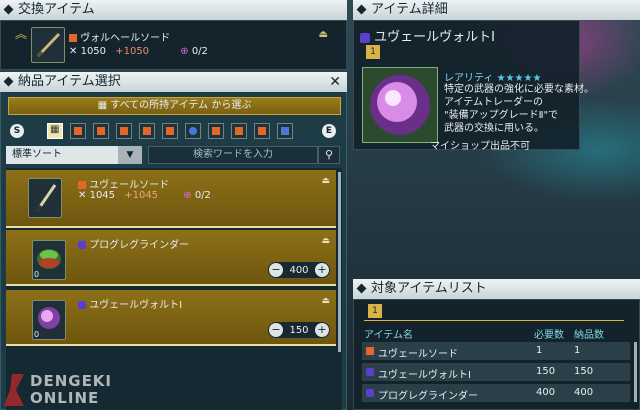 This screenshot has width=640, height=410. I want to click on attack-icon: ✕, so click(73, 51).